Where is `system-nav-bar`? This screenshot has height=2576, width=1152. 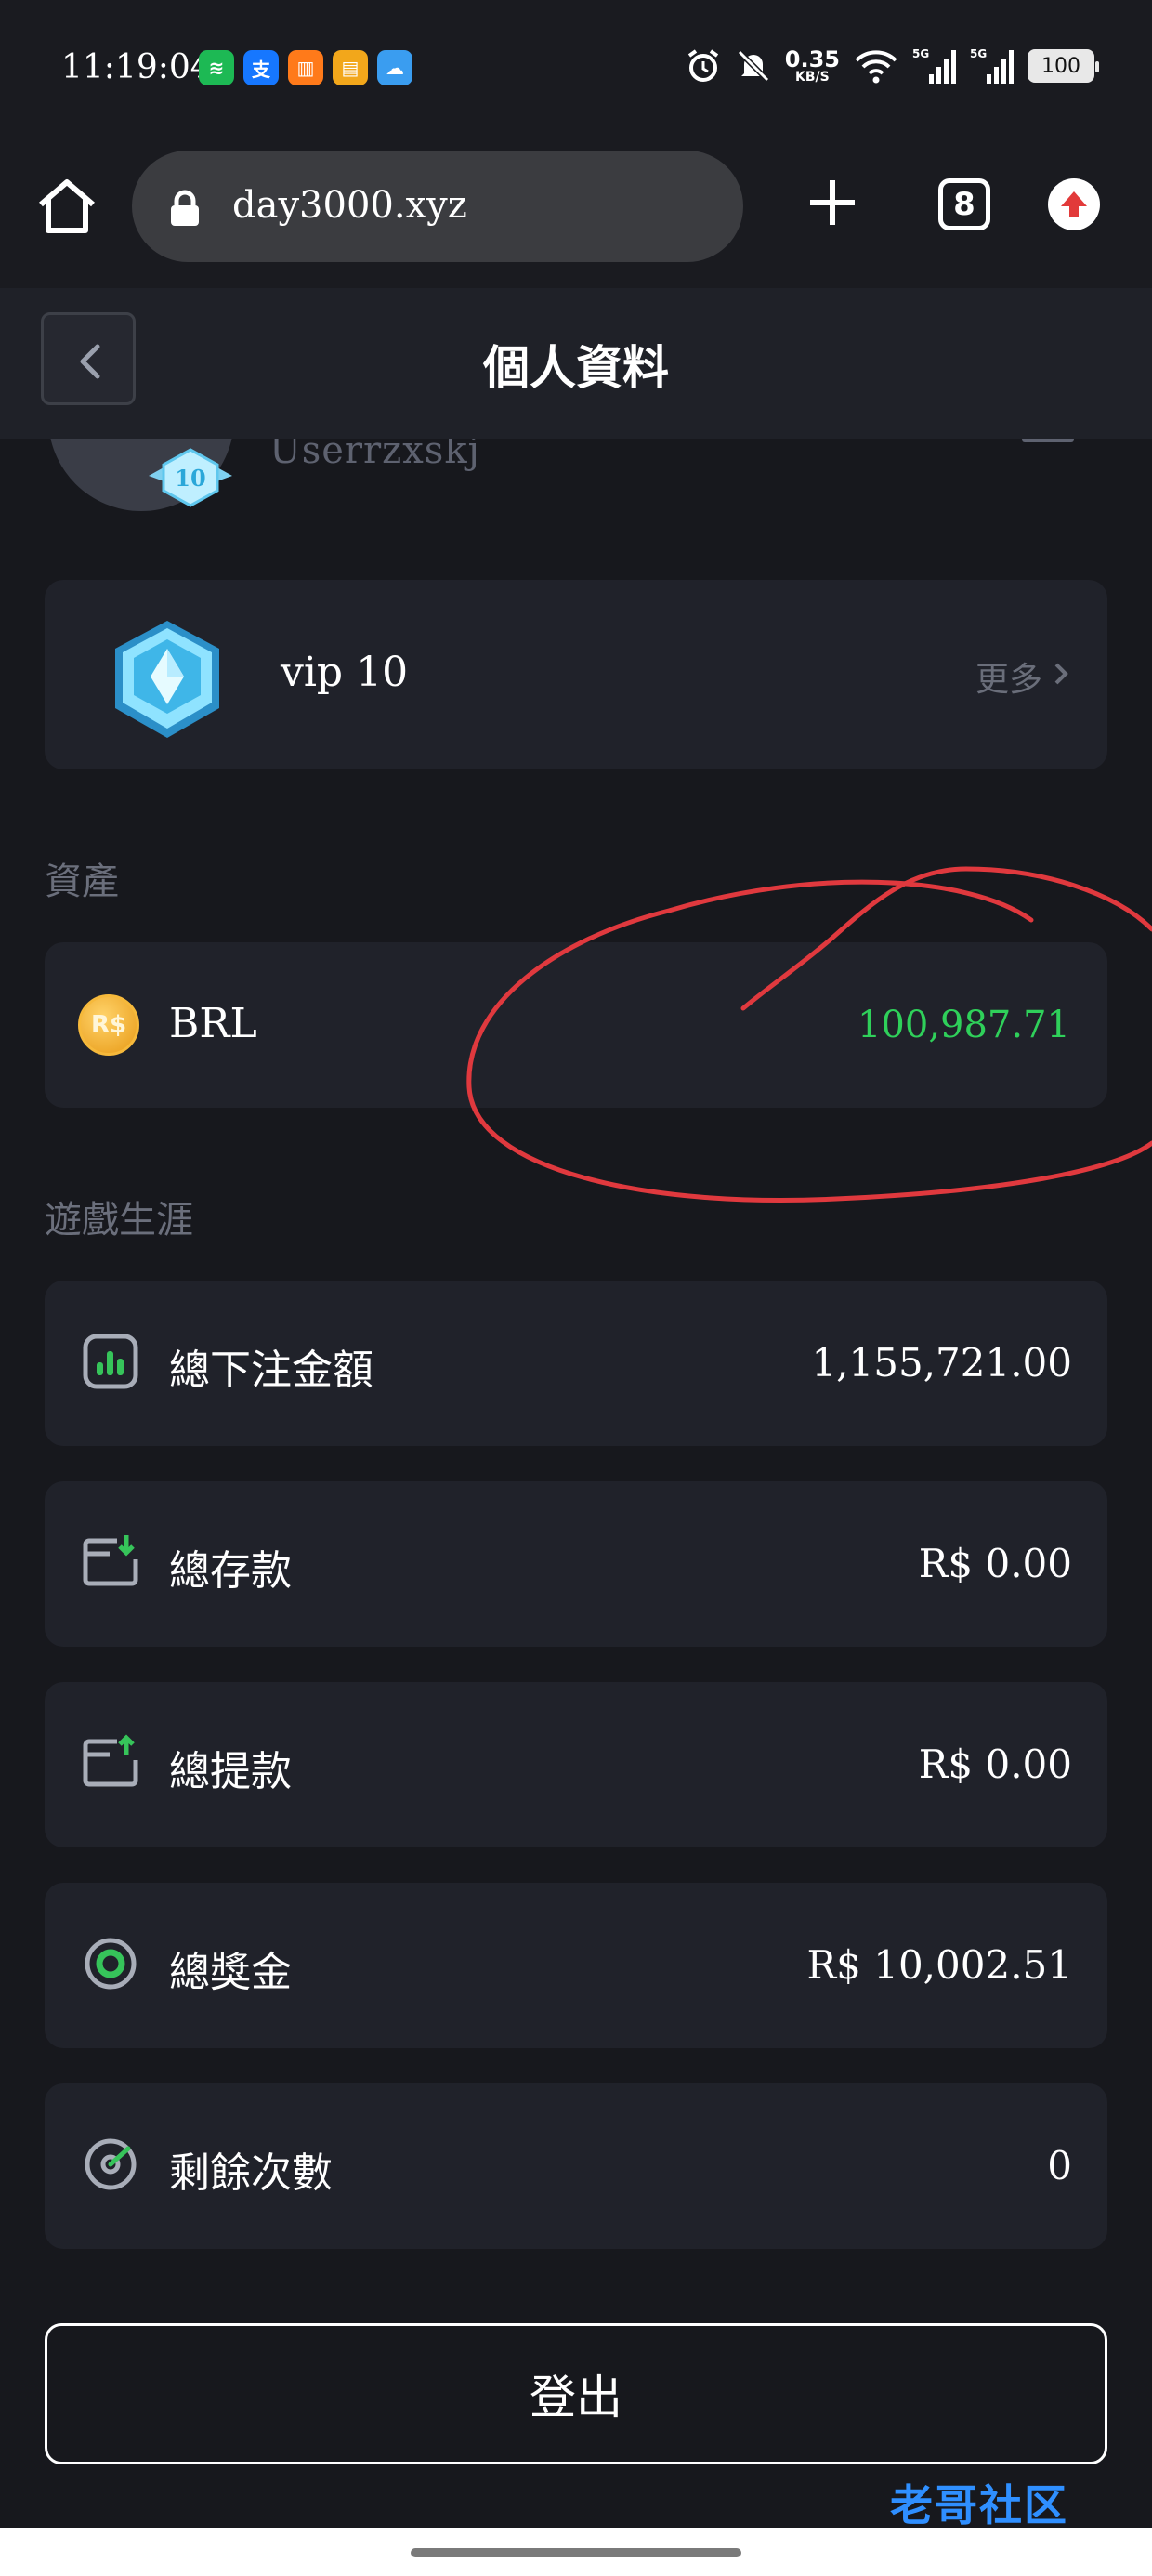
system-nav-bar is located at coordinates (576, 2552).